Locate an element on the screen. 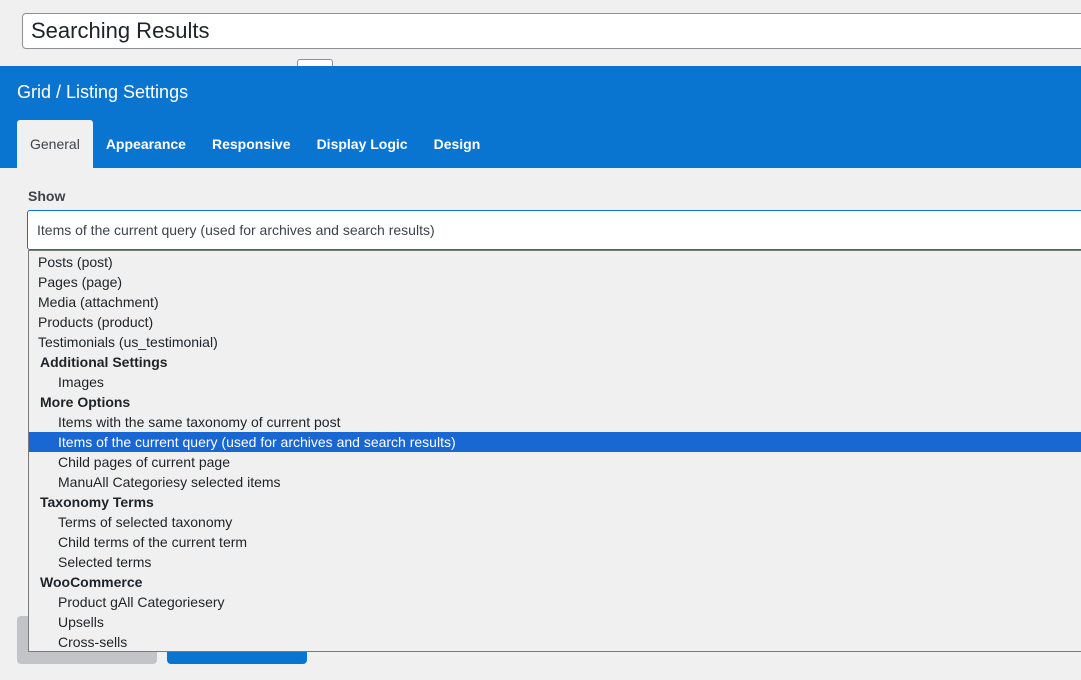 This screenshot has height=680, width=1081. show-label: Show is located at coordinates (47, 196).